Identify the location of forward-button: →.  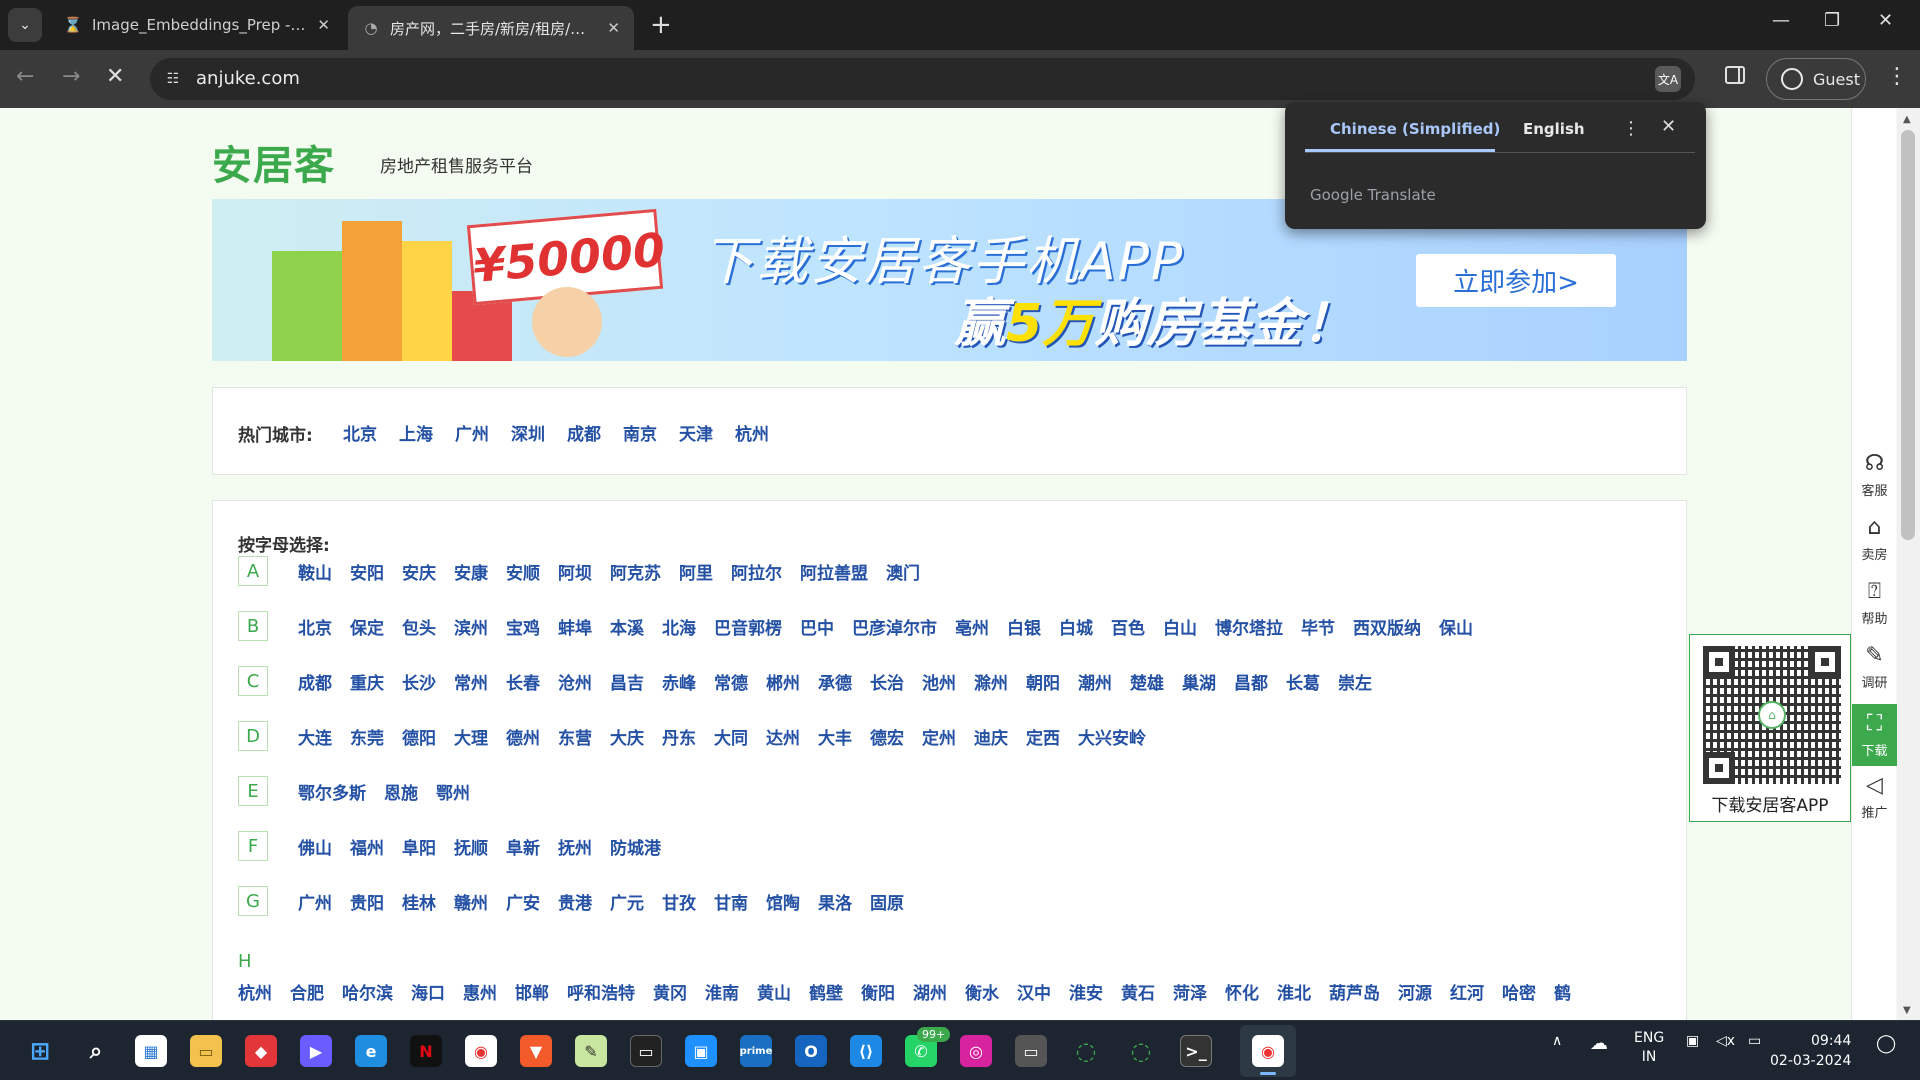
(71, 76).